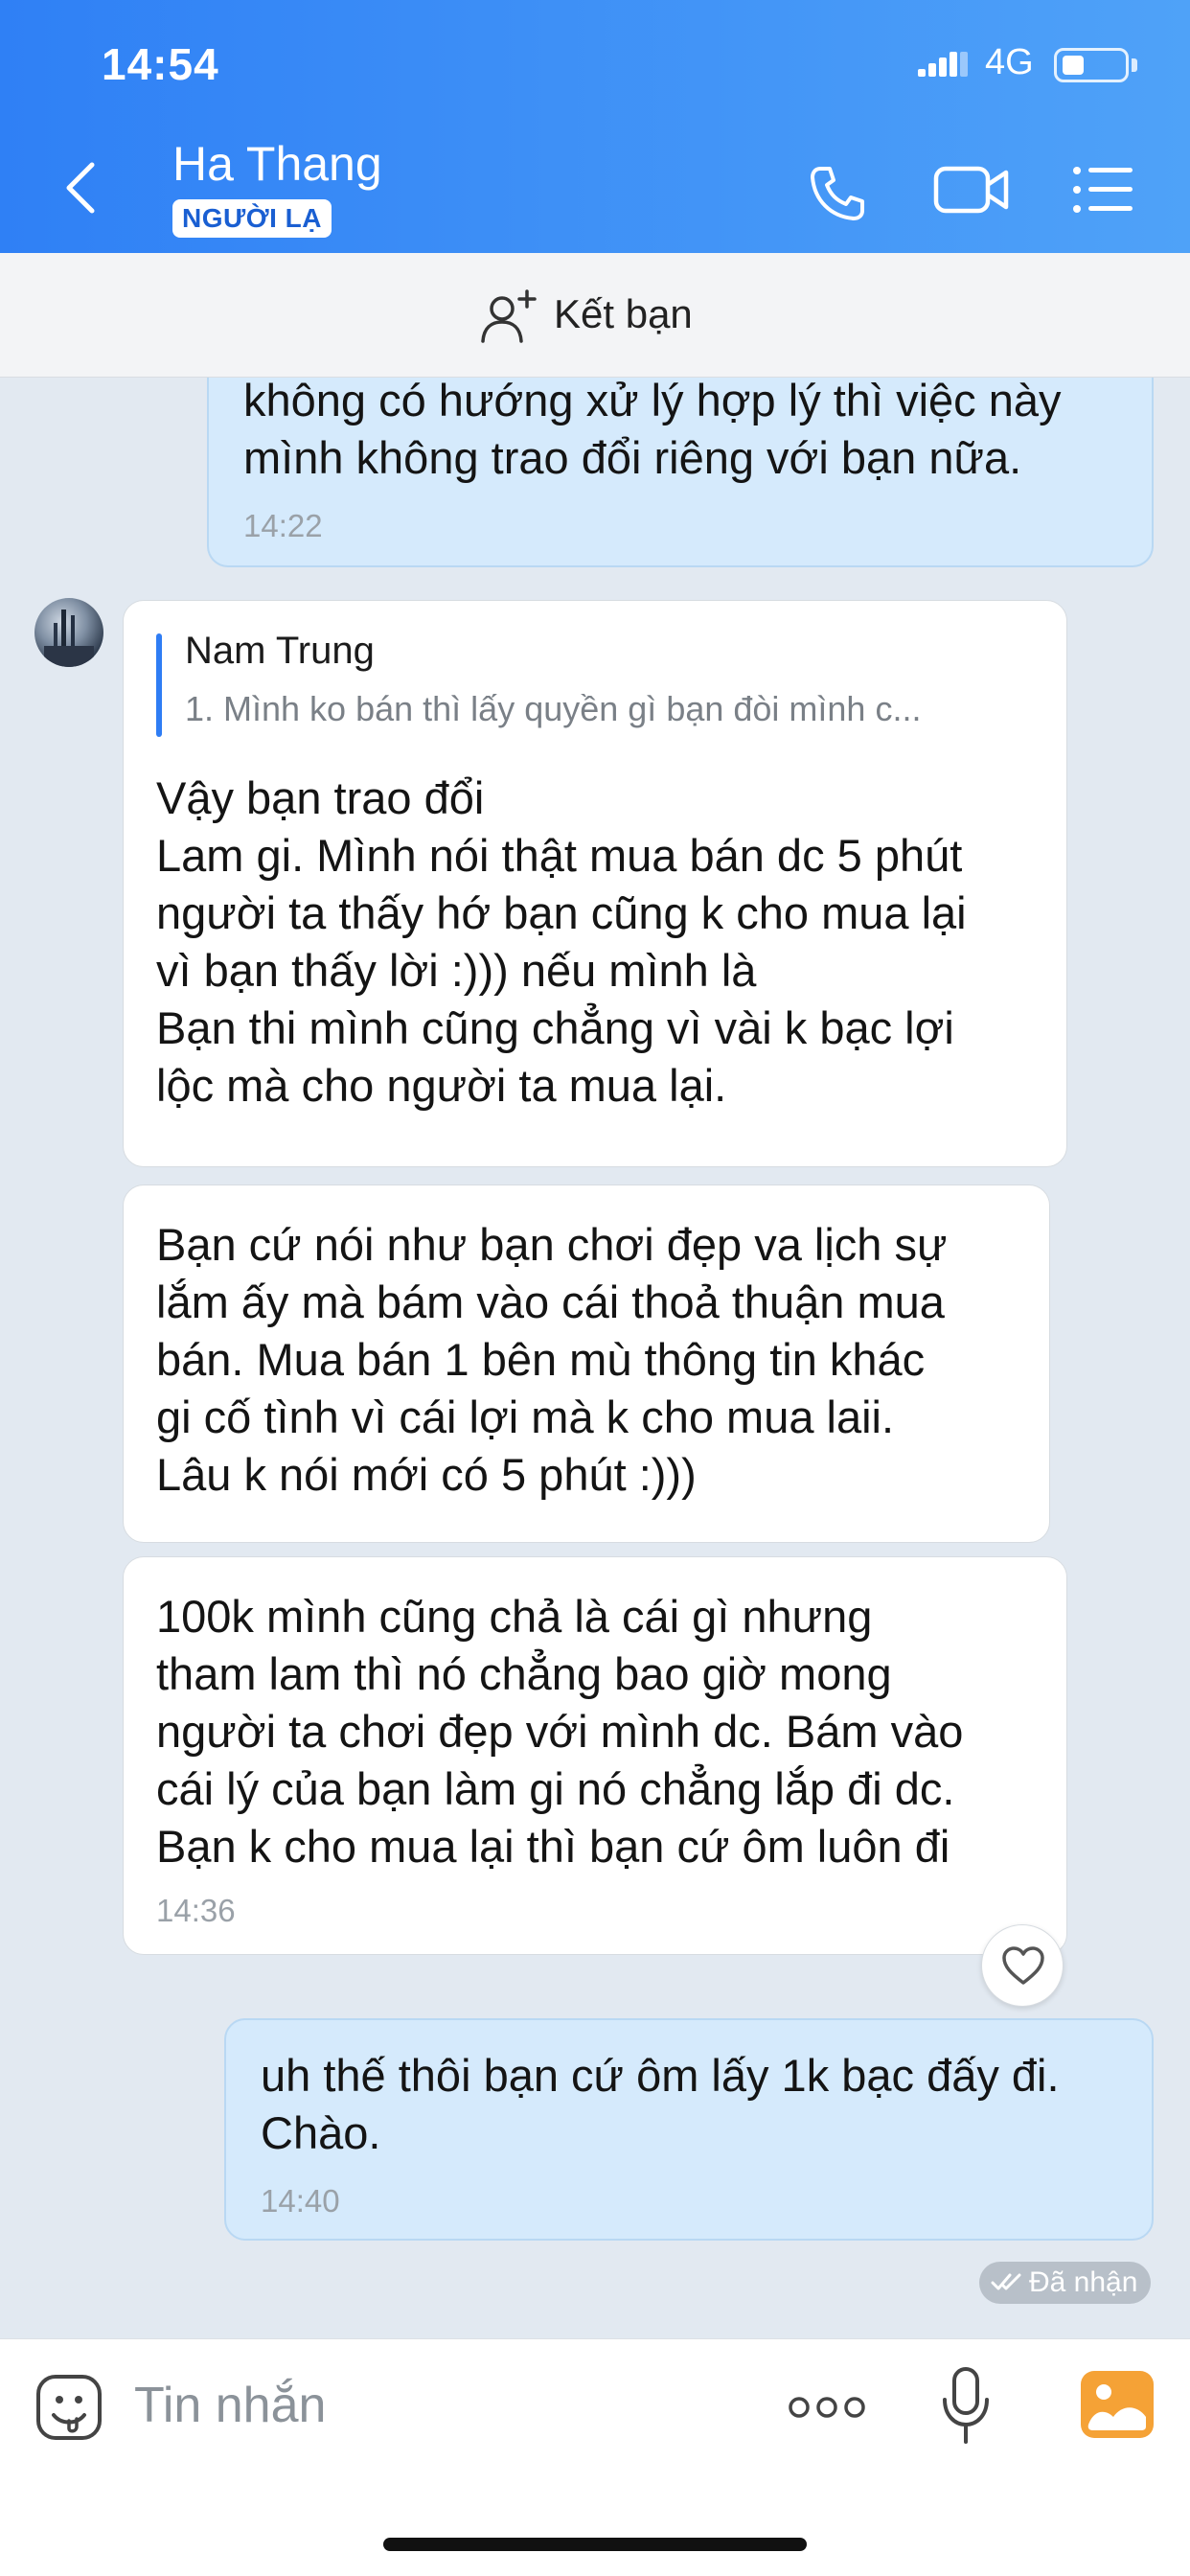  I want to click on double-check-icon, so click(1006, 2281).